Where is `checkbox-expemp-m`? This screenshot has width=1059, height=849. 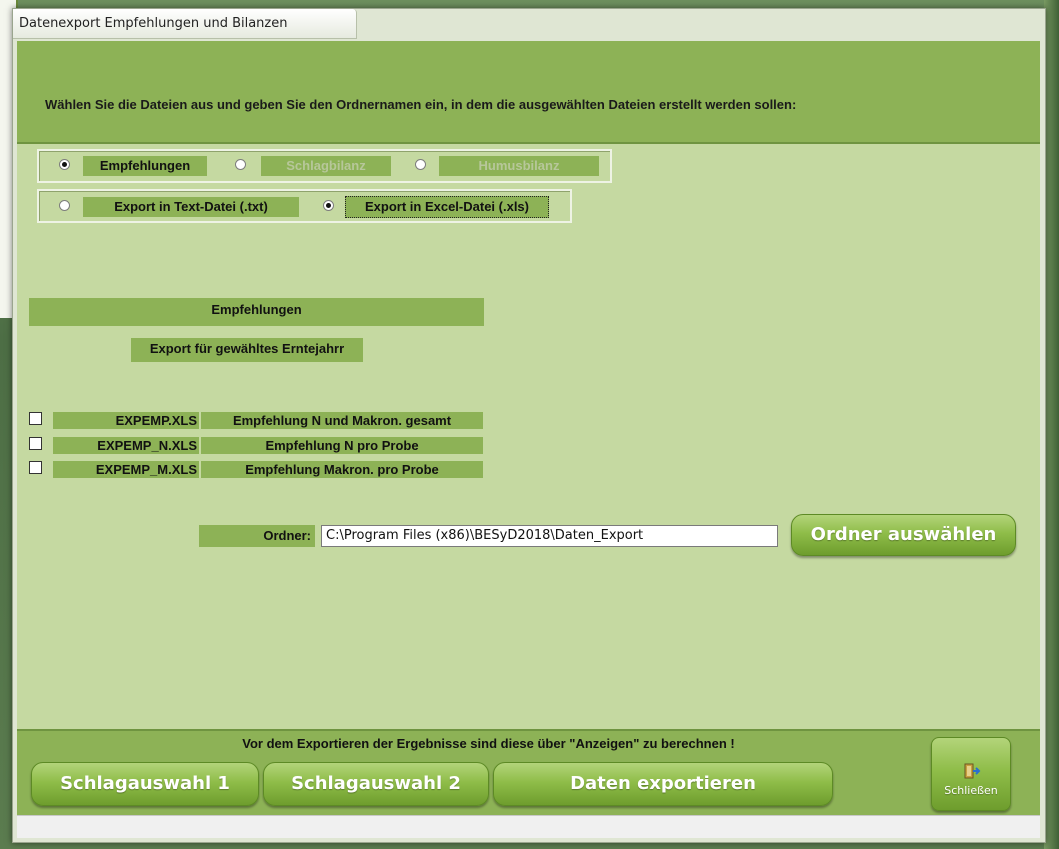
checkbox-expemp-m is located at coordinates (35, 467).